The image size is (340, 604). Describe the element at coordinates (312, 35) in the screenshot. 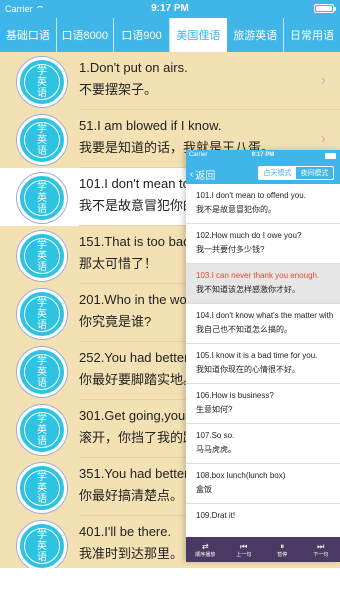

I see `tab-daily-phrases: 日常用语` at that location.